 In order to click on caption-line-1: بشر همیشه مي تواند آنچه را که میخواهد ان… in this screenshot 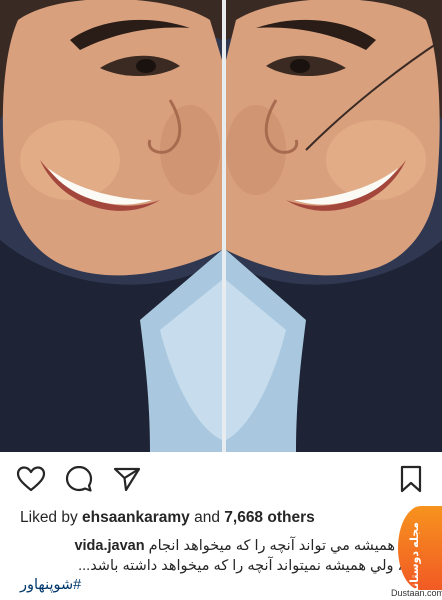, I will do `click(219, 546)`.